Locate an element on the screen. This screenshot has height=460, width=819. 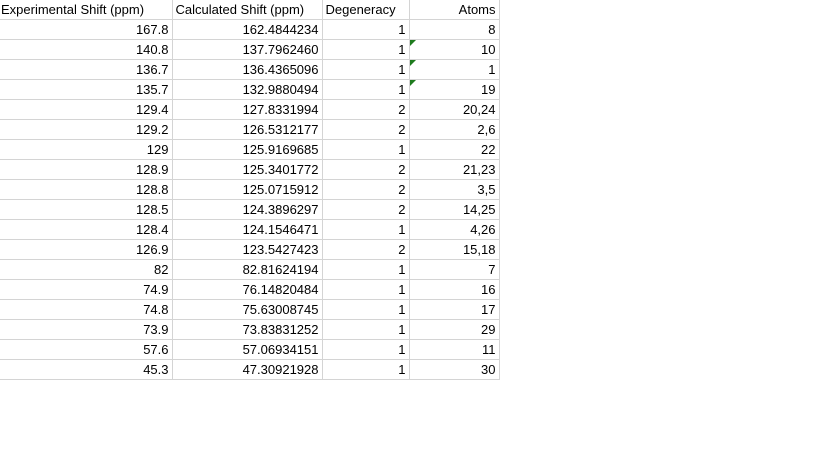
cell-experimental-shift: 74.8 is located at coordinates (86, 309).